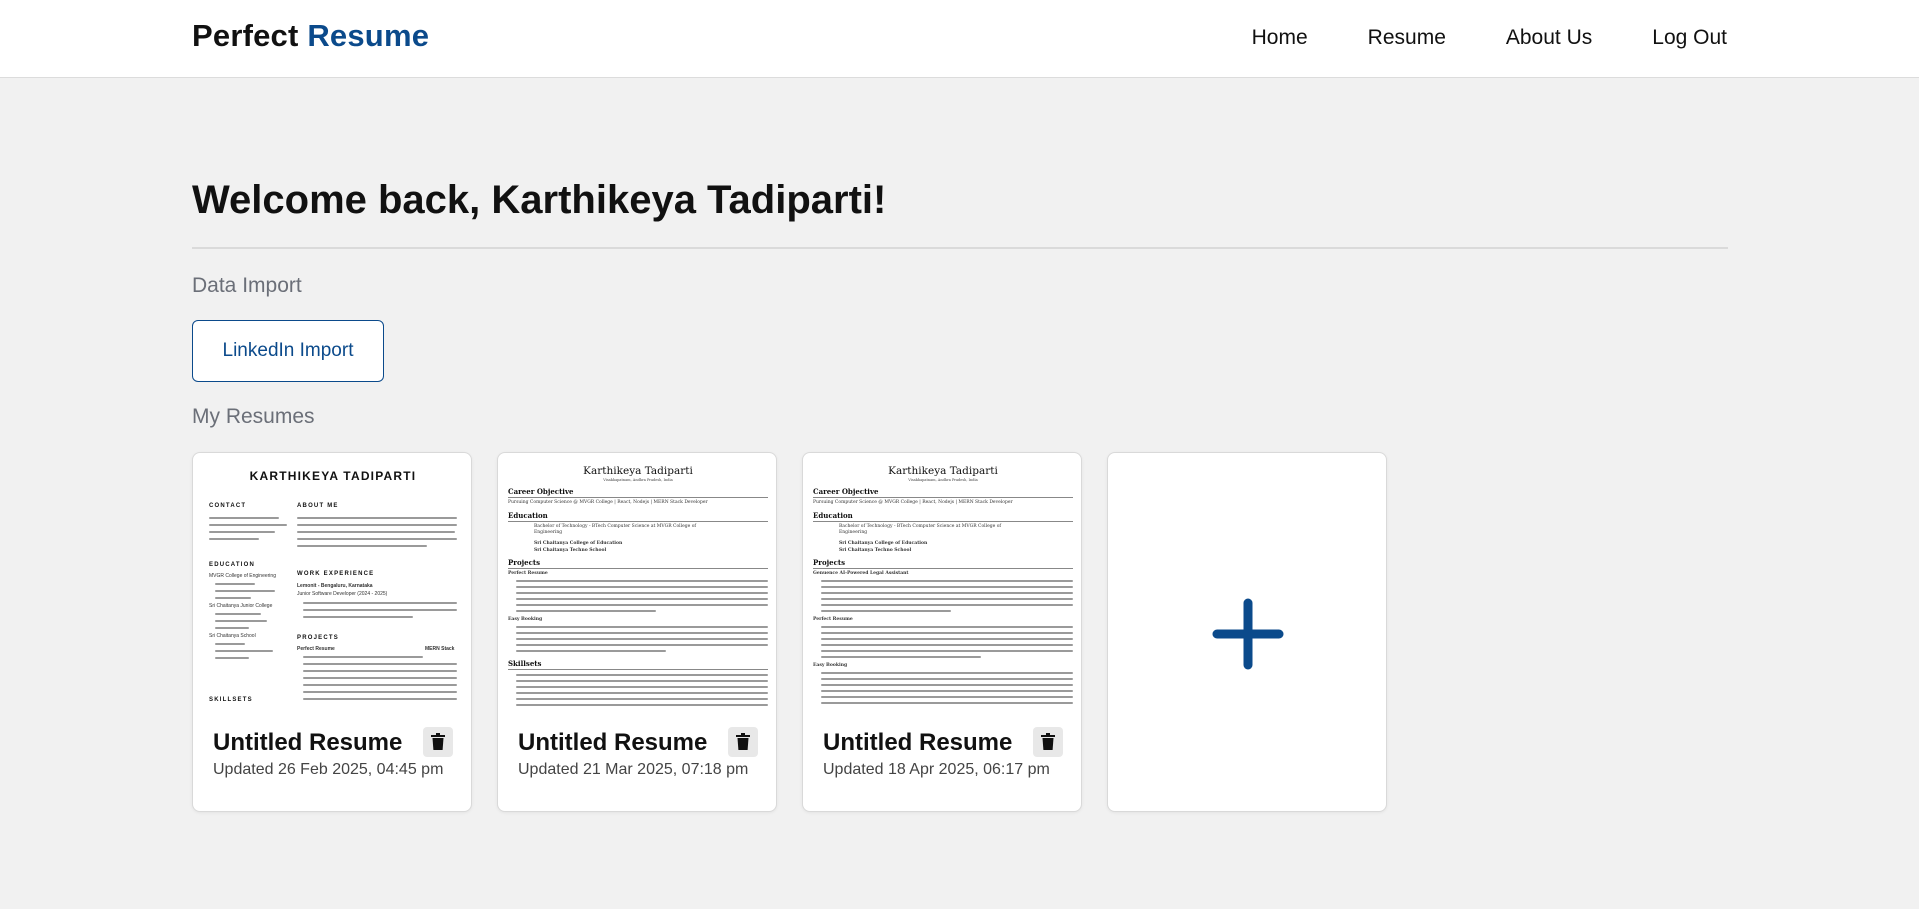 The height and width of the screenshot is (909, 1919). What do you see at coordinates (318, 638) in the screenshot?
I see `preview-projects-heading: PROJECTS` at bounding box center [318, 638].